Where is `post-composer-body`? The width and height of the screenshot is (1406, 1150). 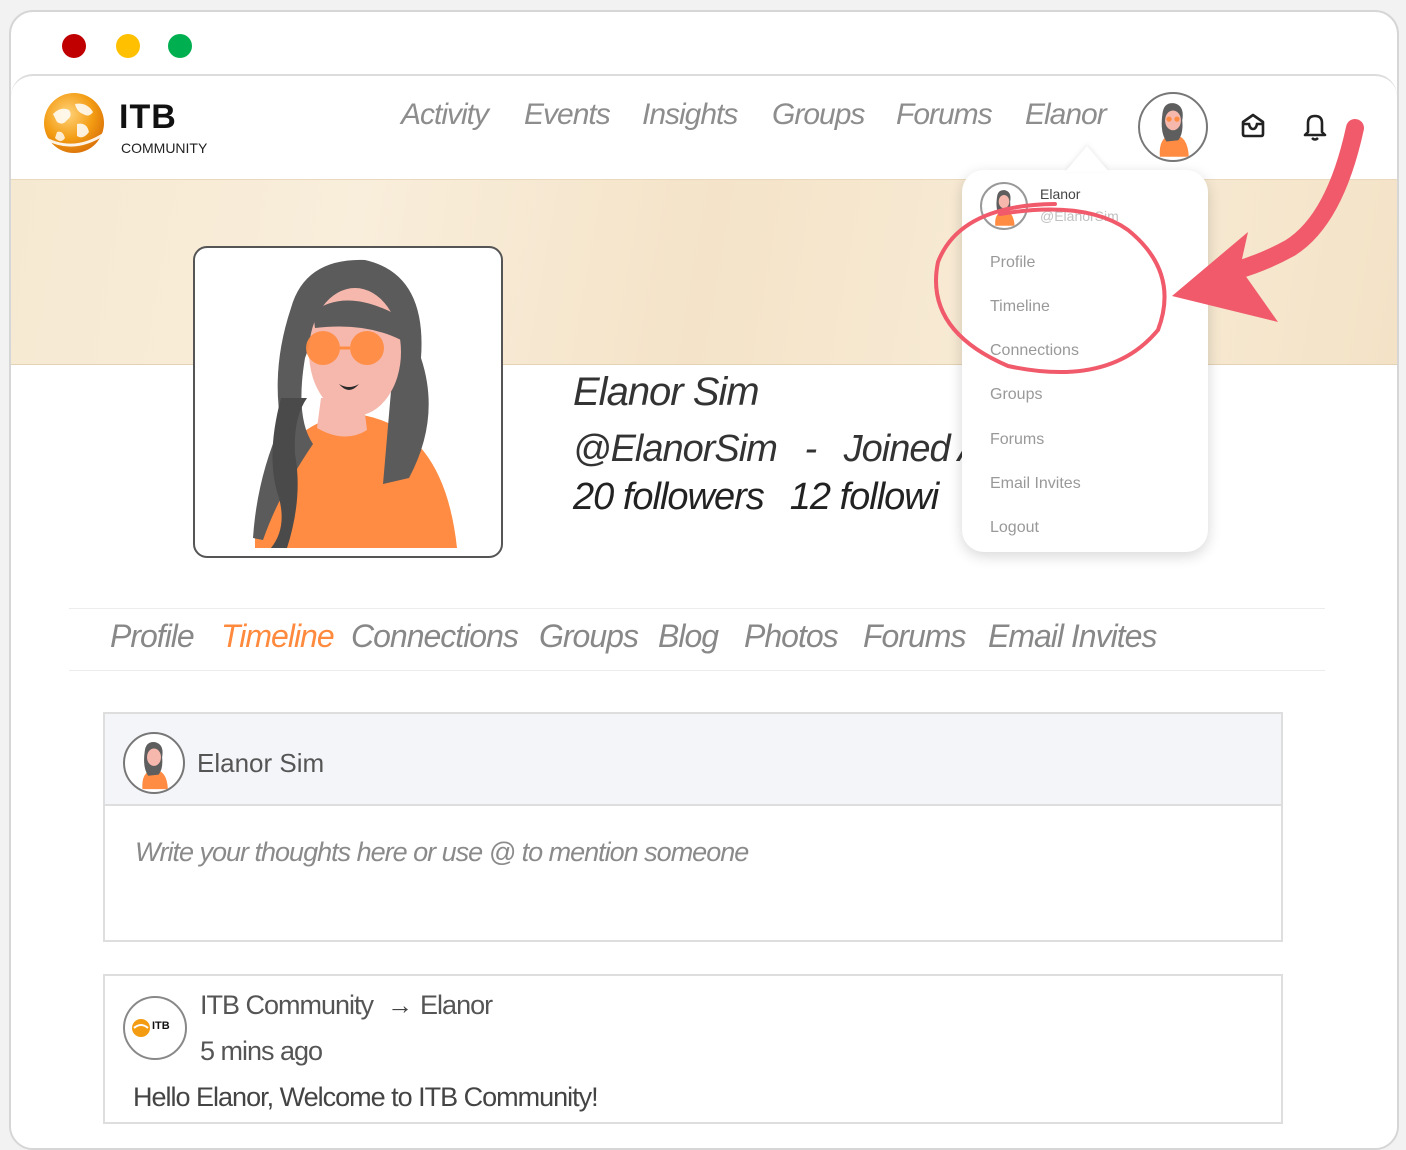 post-composer-body is located at coordinates (693, 873).